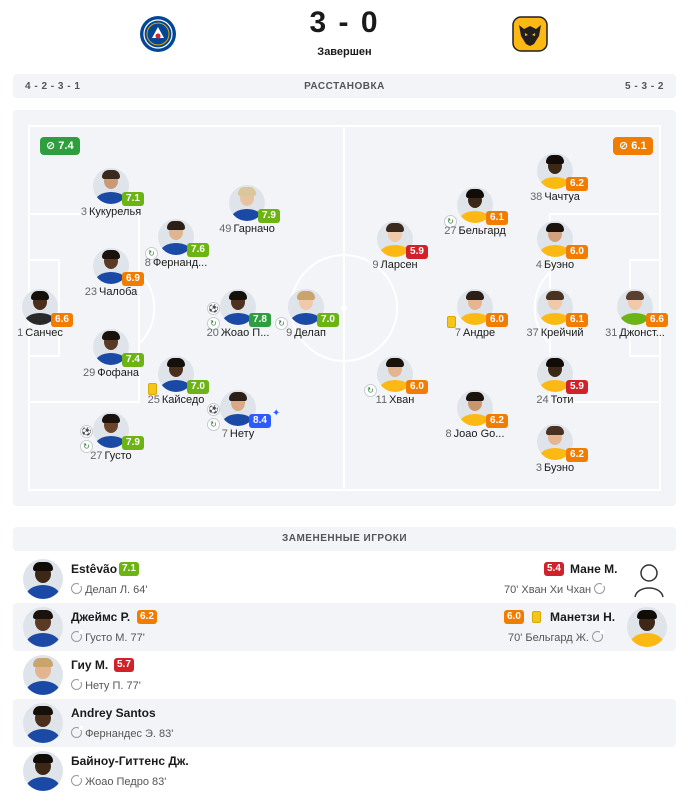 The image size is (689, 802). Describe the element at coordinates (562, 400) in the screenshot. I see `player-label: Тоти` at that location.